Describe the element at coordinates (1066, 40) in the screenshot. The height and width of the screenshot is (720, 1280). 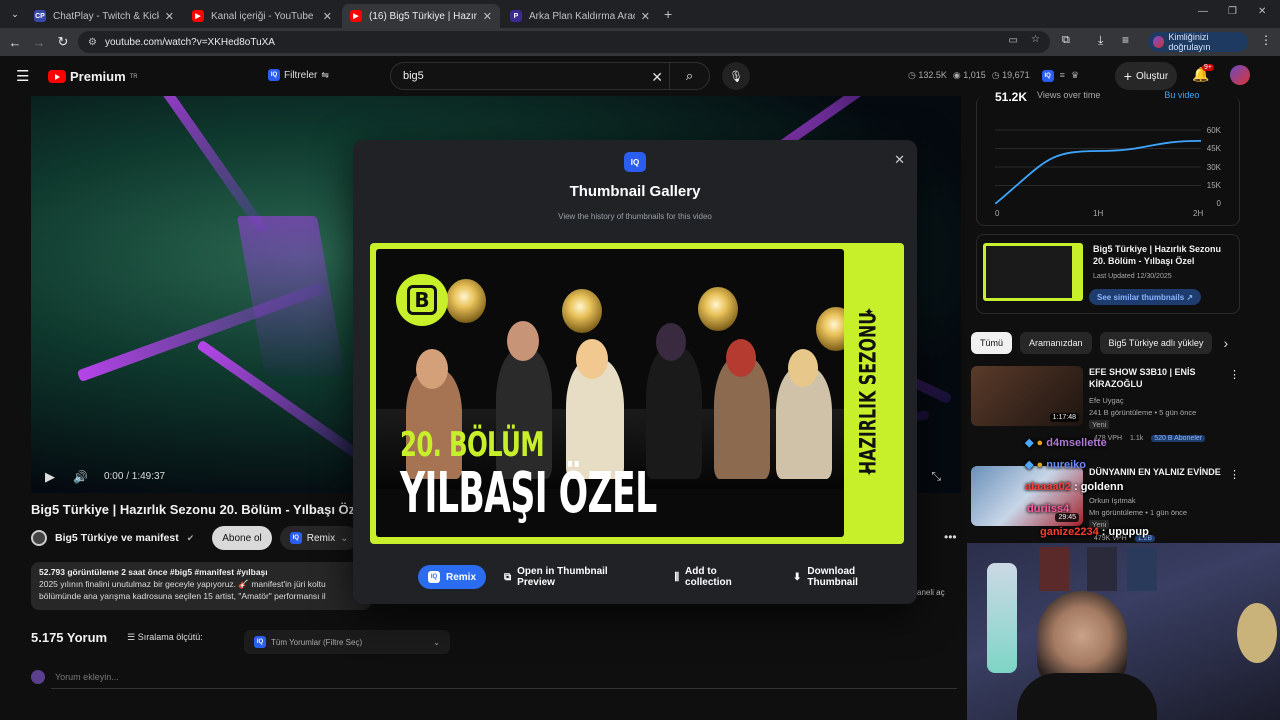
I see `extensions-icon: ⧉` at that location.